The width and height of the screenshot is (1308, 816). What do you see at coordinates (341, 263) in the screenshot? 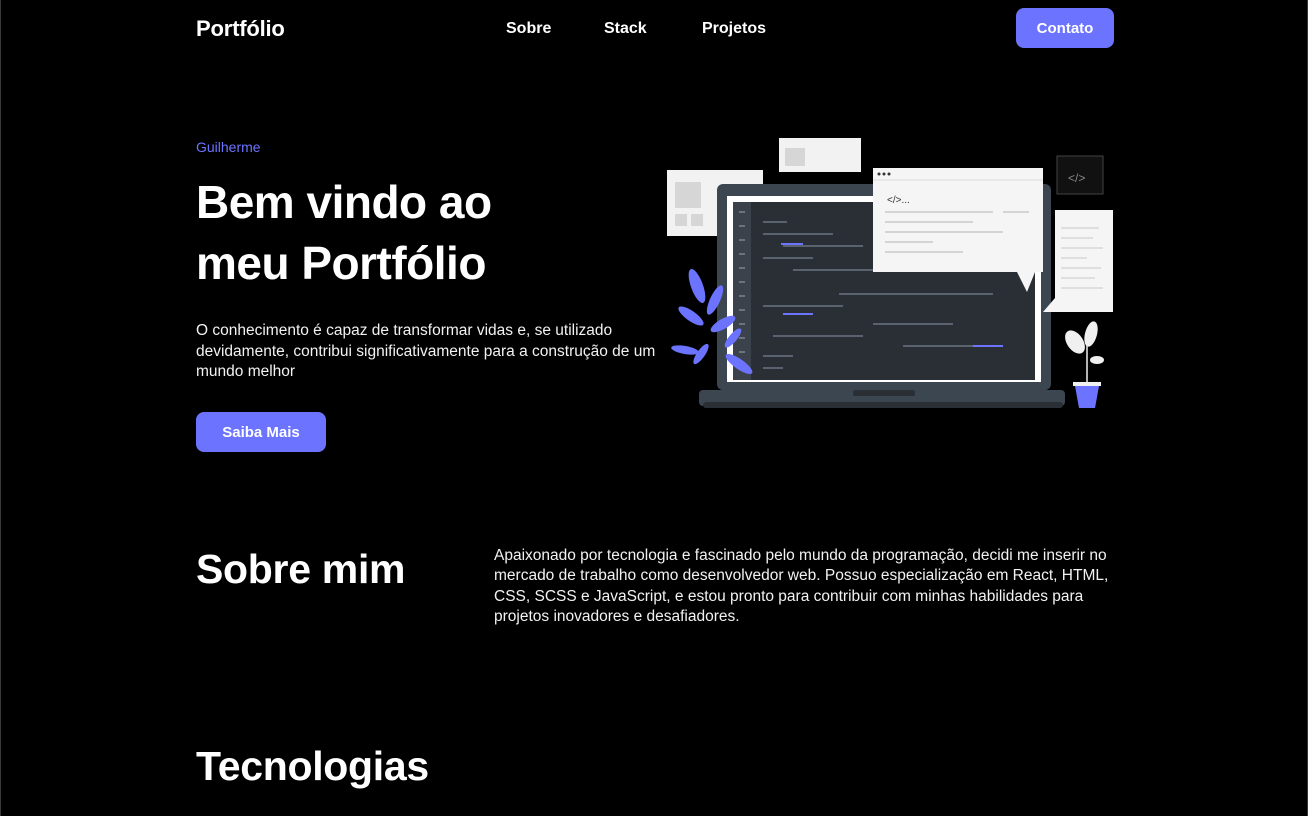
I see `hero-title-line-2: meu Portfólio` at bounding box center [341, 263].